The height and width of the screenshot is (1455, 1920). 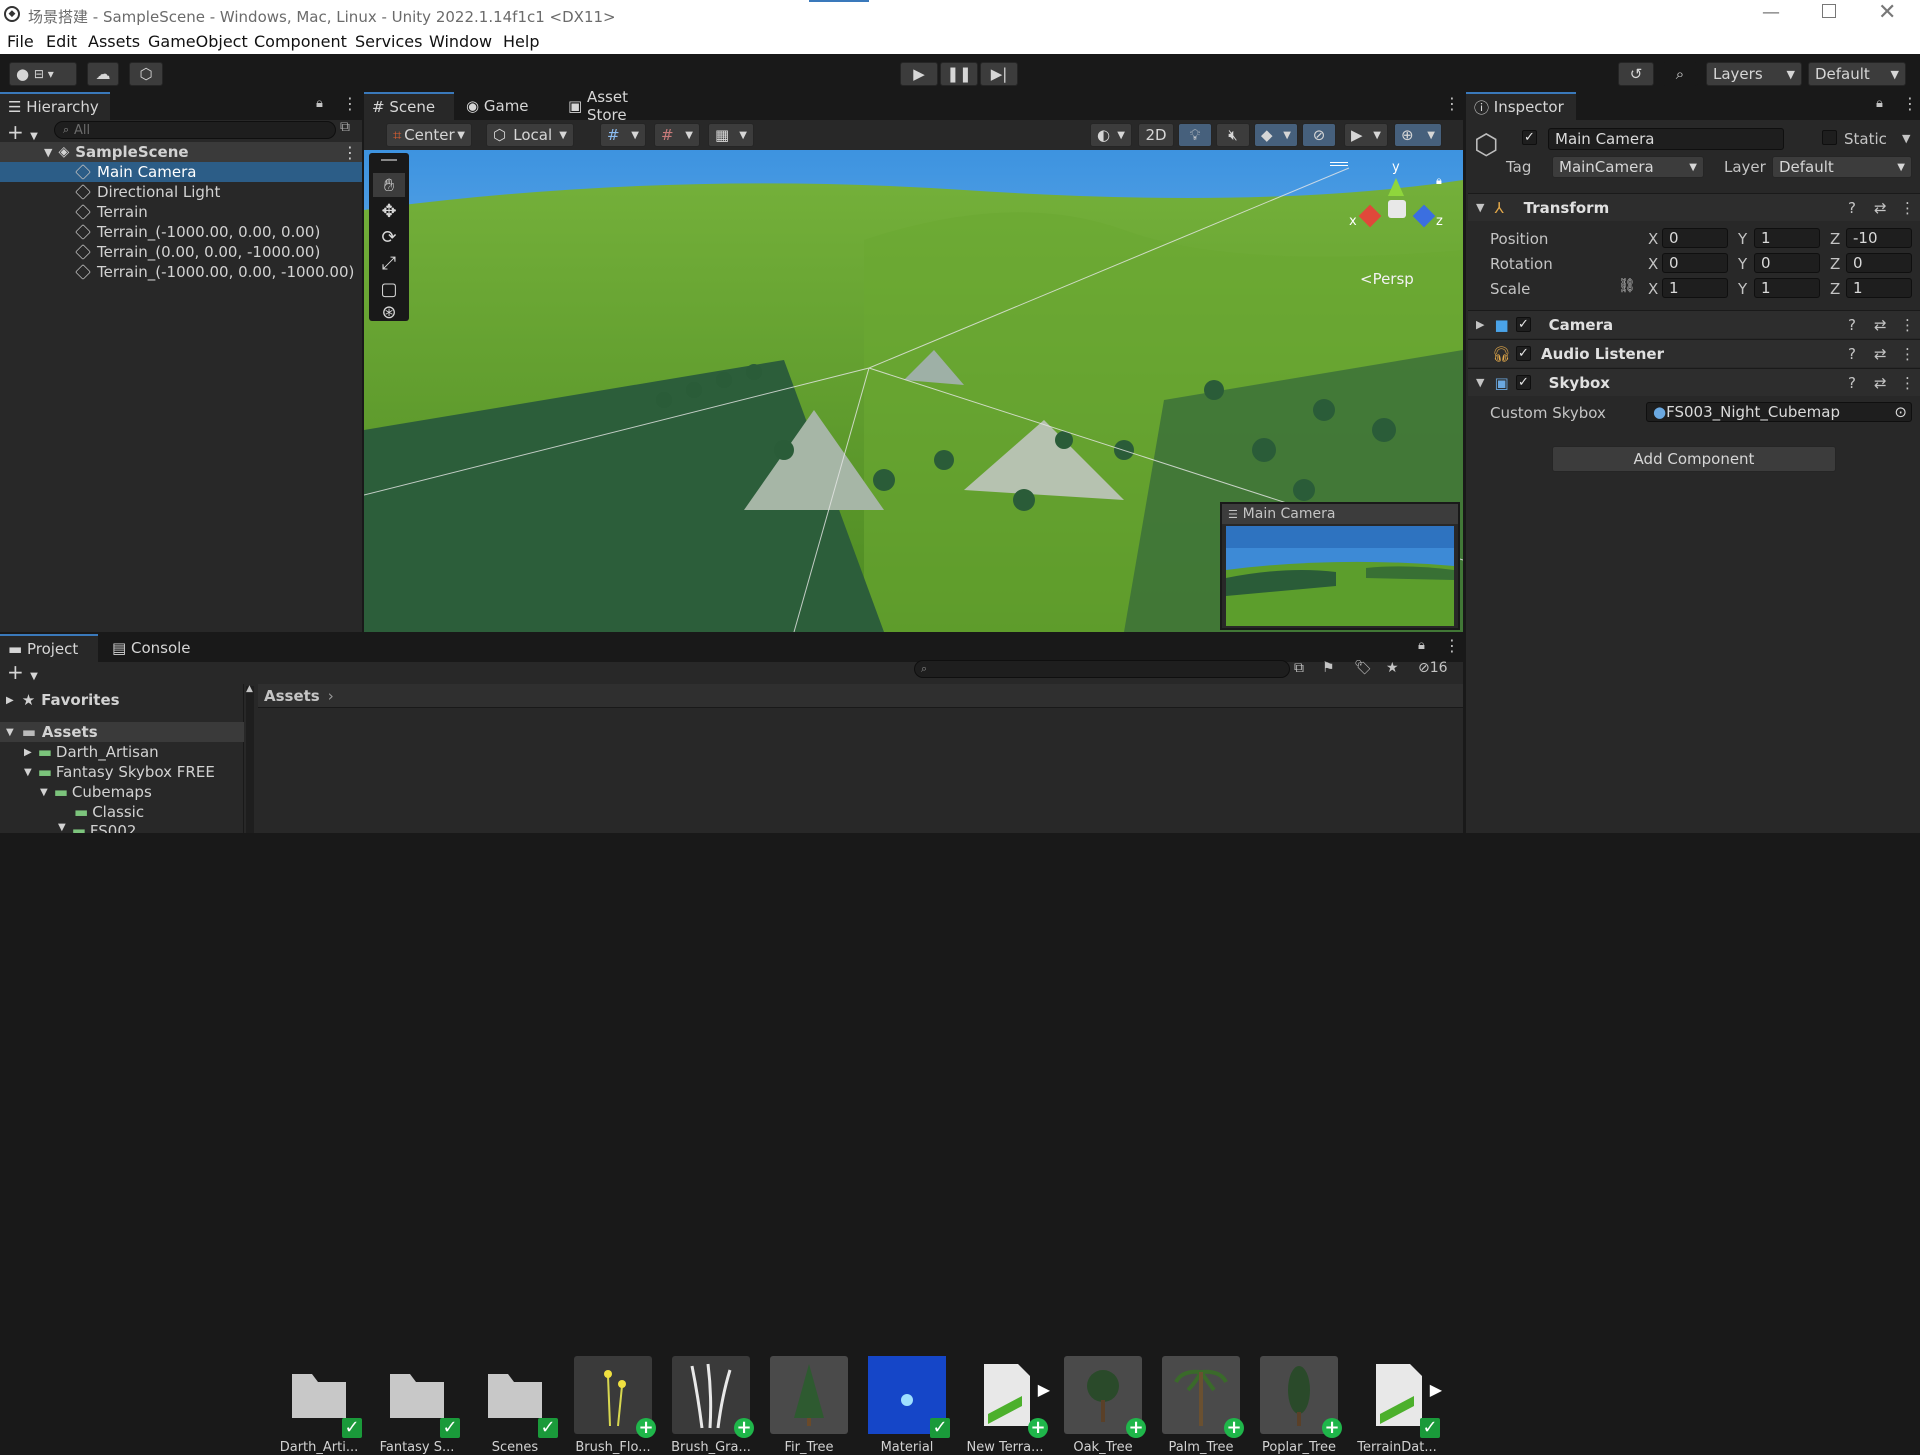 What do you see at coordinates (146, 74) in the screenshot?
I see `collab-button: ⬡` at bounding box center [146, 74].